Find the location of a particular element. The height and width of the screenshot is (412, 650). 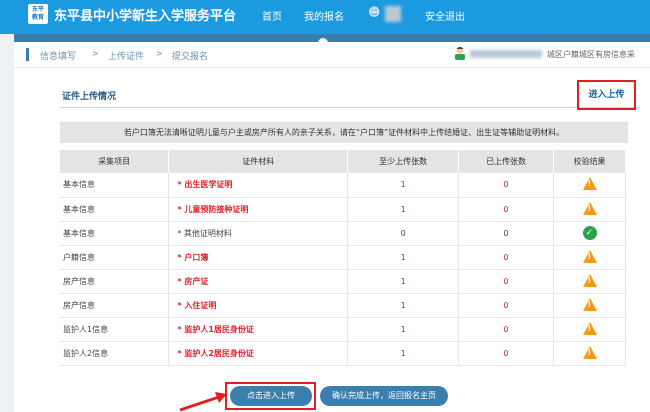

table-row: 监护人1信息 * 监护人1居民身份证 1 0 ! is located at coordinates (343, 329).